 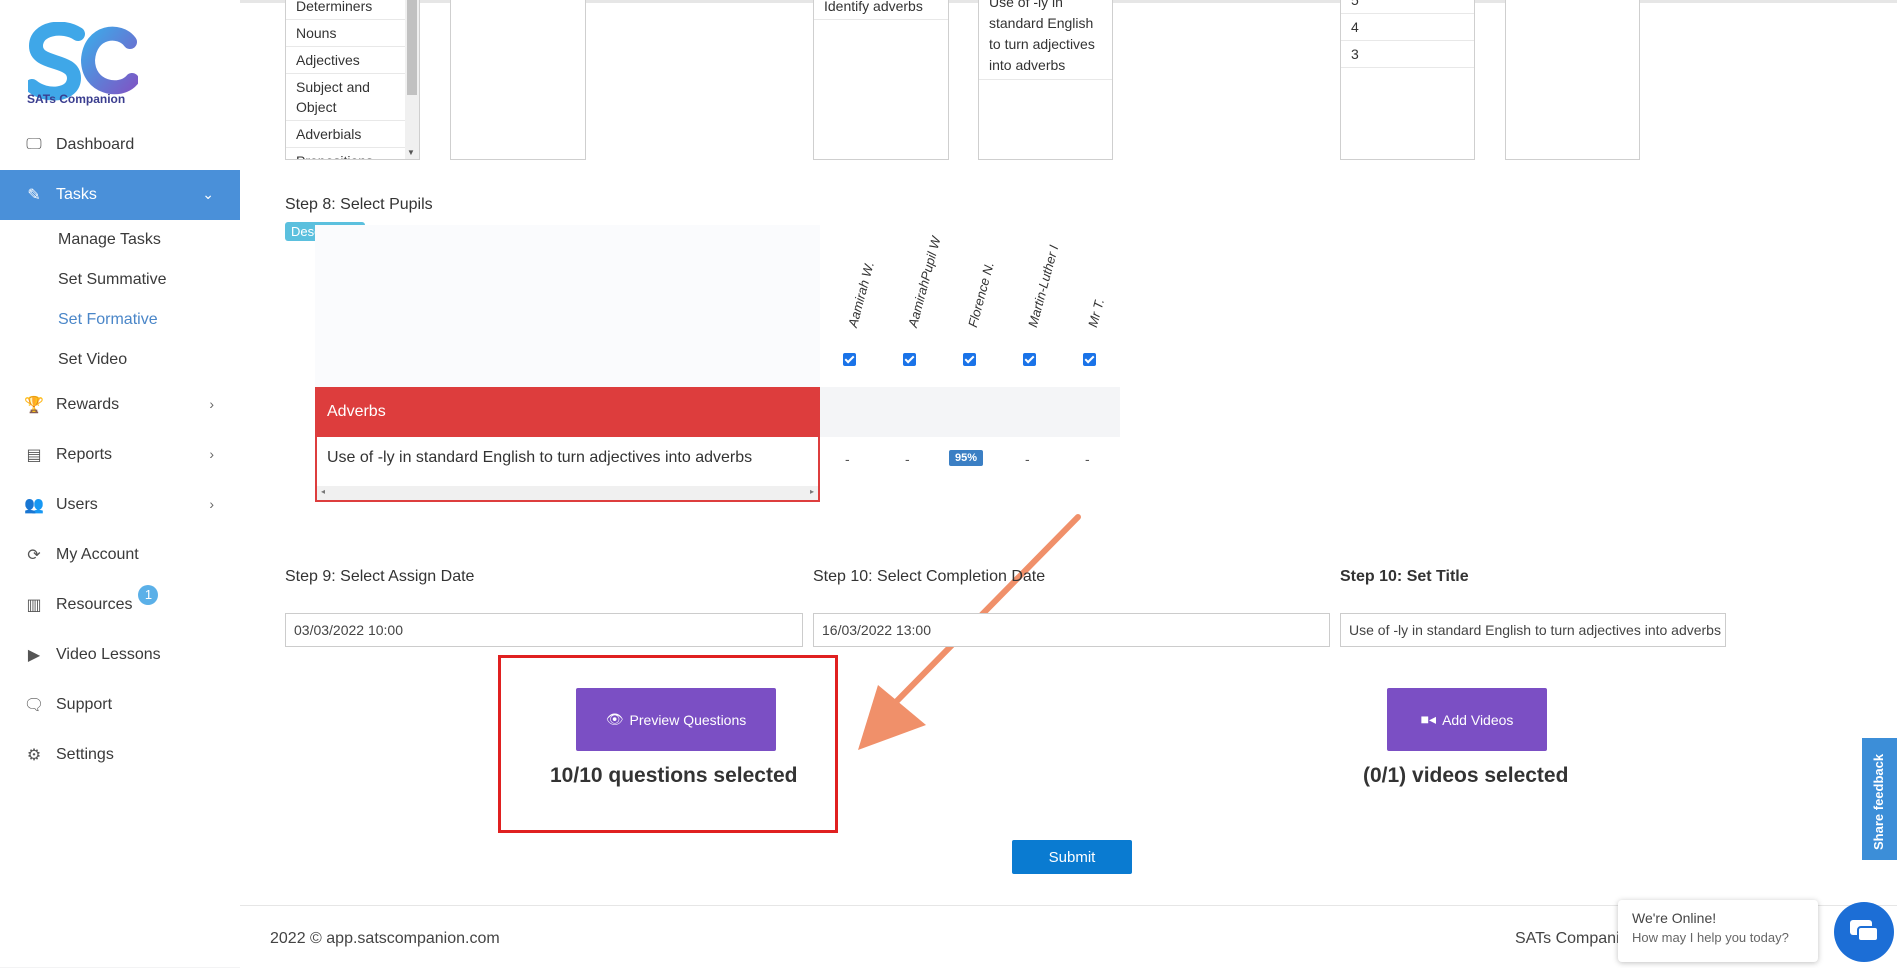 What do you see at coordinates (567, 412) in the screenshot?
I see `topic-row-header: Adverbs` at bounding box center [567, 412].